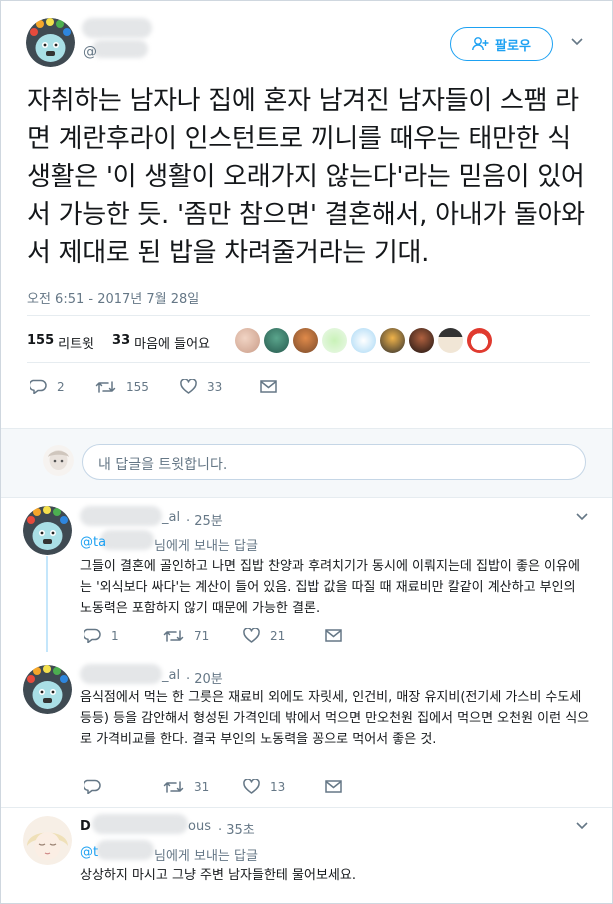 This screenshot has width=613, height=904. Describe the element at coordinates (199, 826) in the screenshot. I see `reply-author-handle: ous` at that location.